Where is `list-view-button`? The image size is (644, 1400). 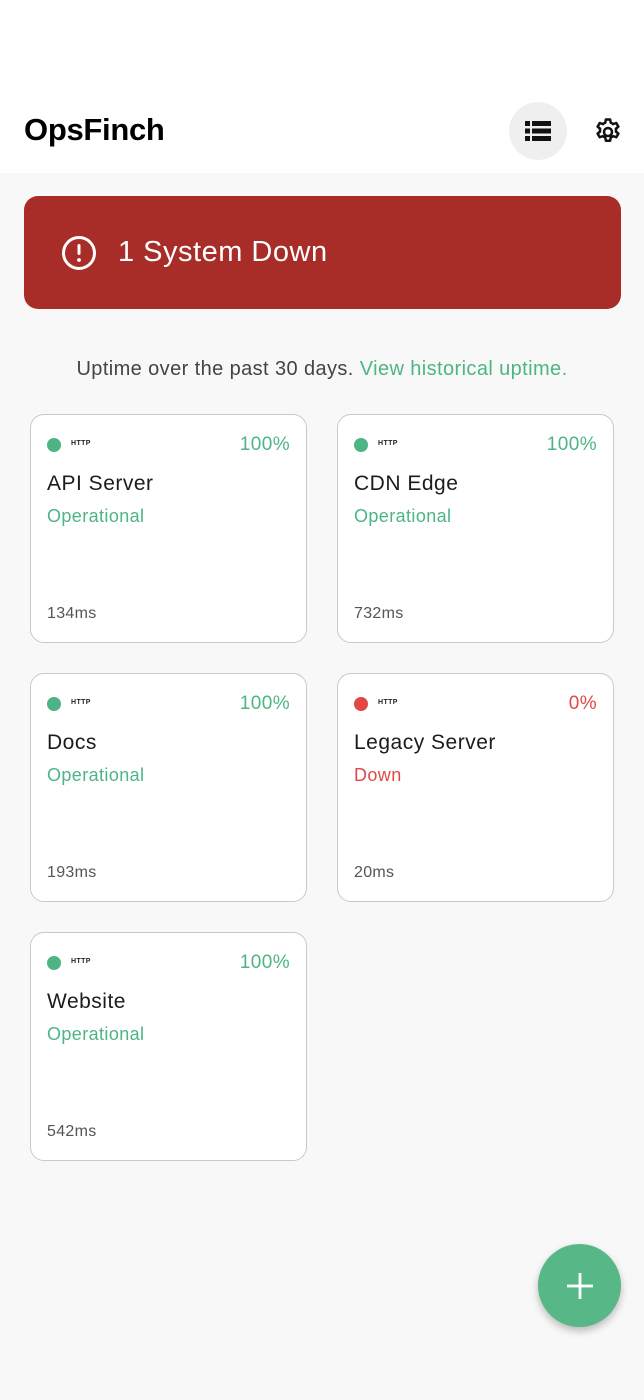 list-view-button is located at coordinates (538, 131).